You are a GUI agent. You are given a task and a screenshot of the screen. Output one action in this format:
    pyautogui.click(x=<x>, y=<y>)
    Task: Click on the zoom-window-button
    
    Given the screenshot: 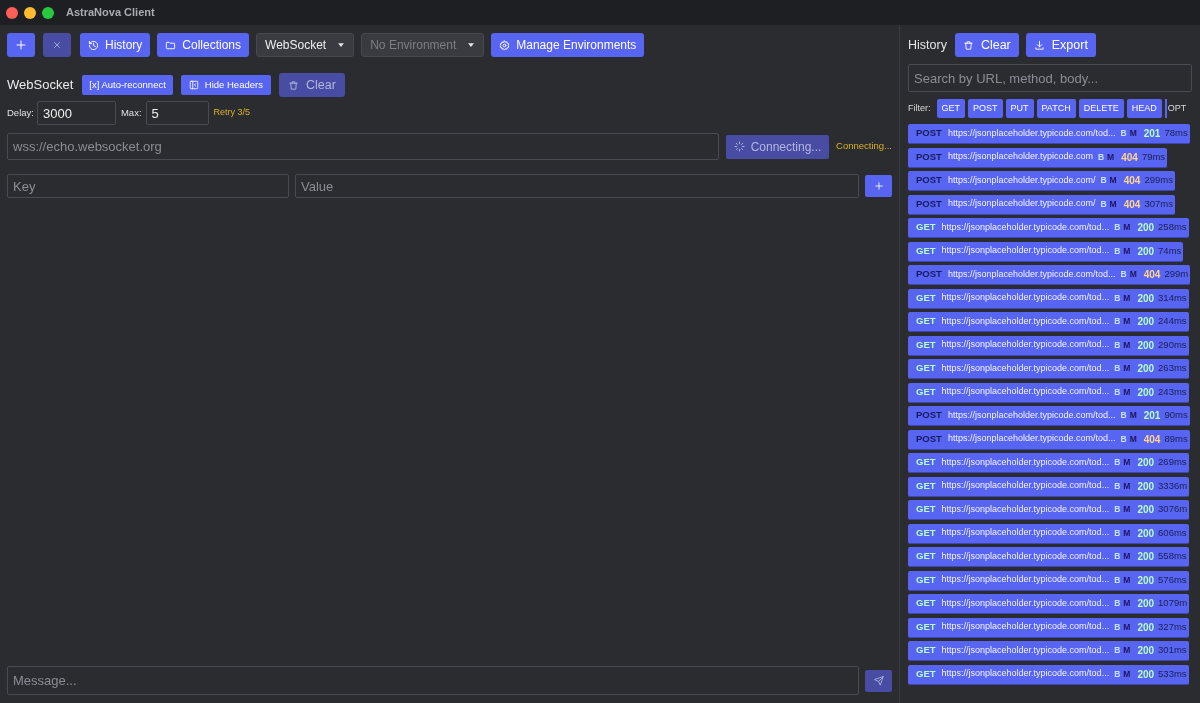 What is the action you would take?
    pyautogui.click(x=48, y=12)
    